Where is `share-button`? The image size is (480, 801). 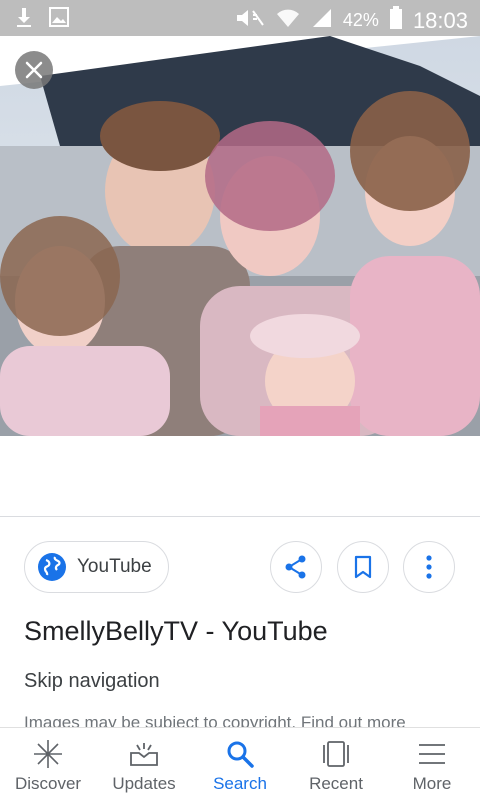
share-button is located at coordinates (296, 567).